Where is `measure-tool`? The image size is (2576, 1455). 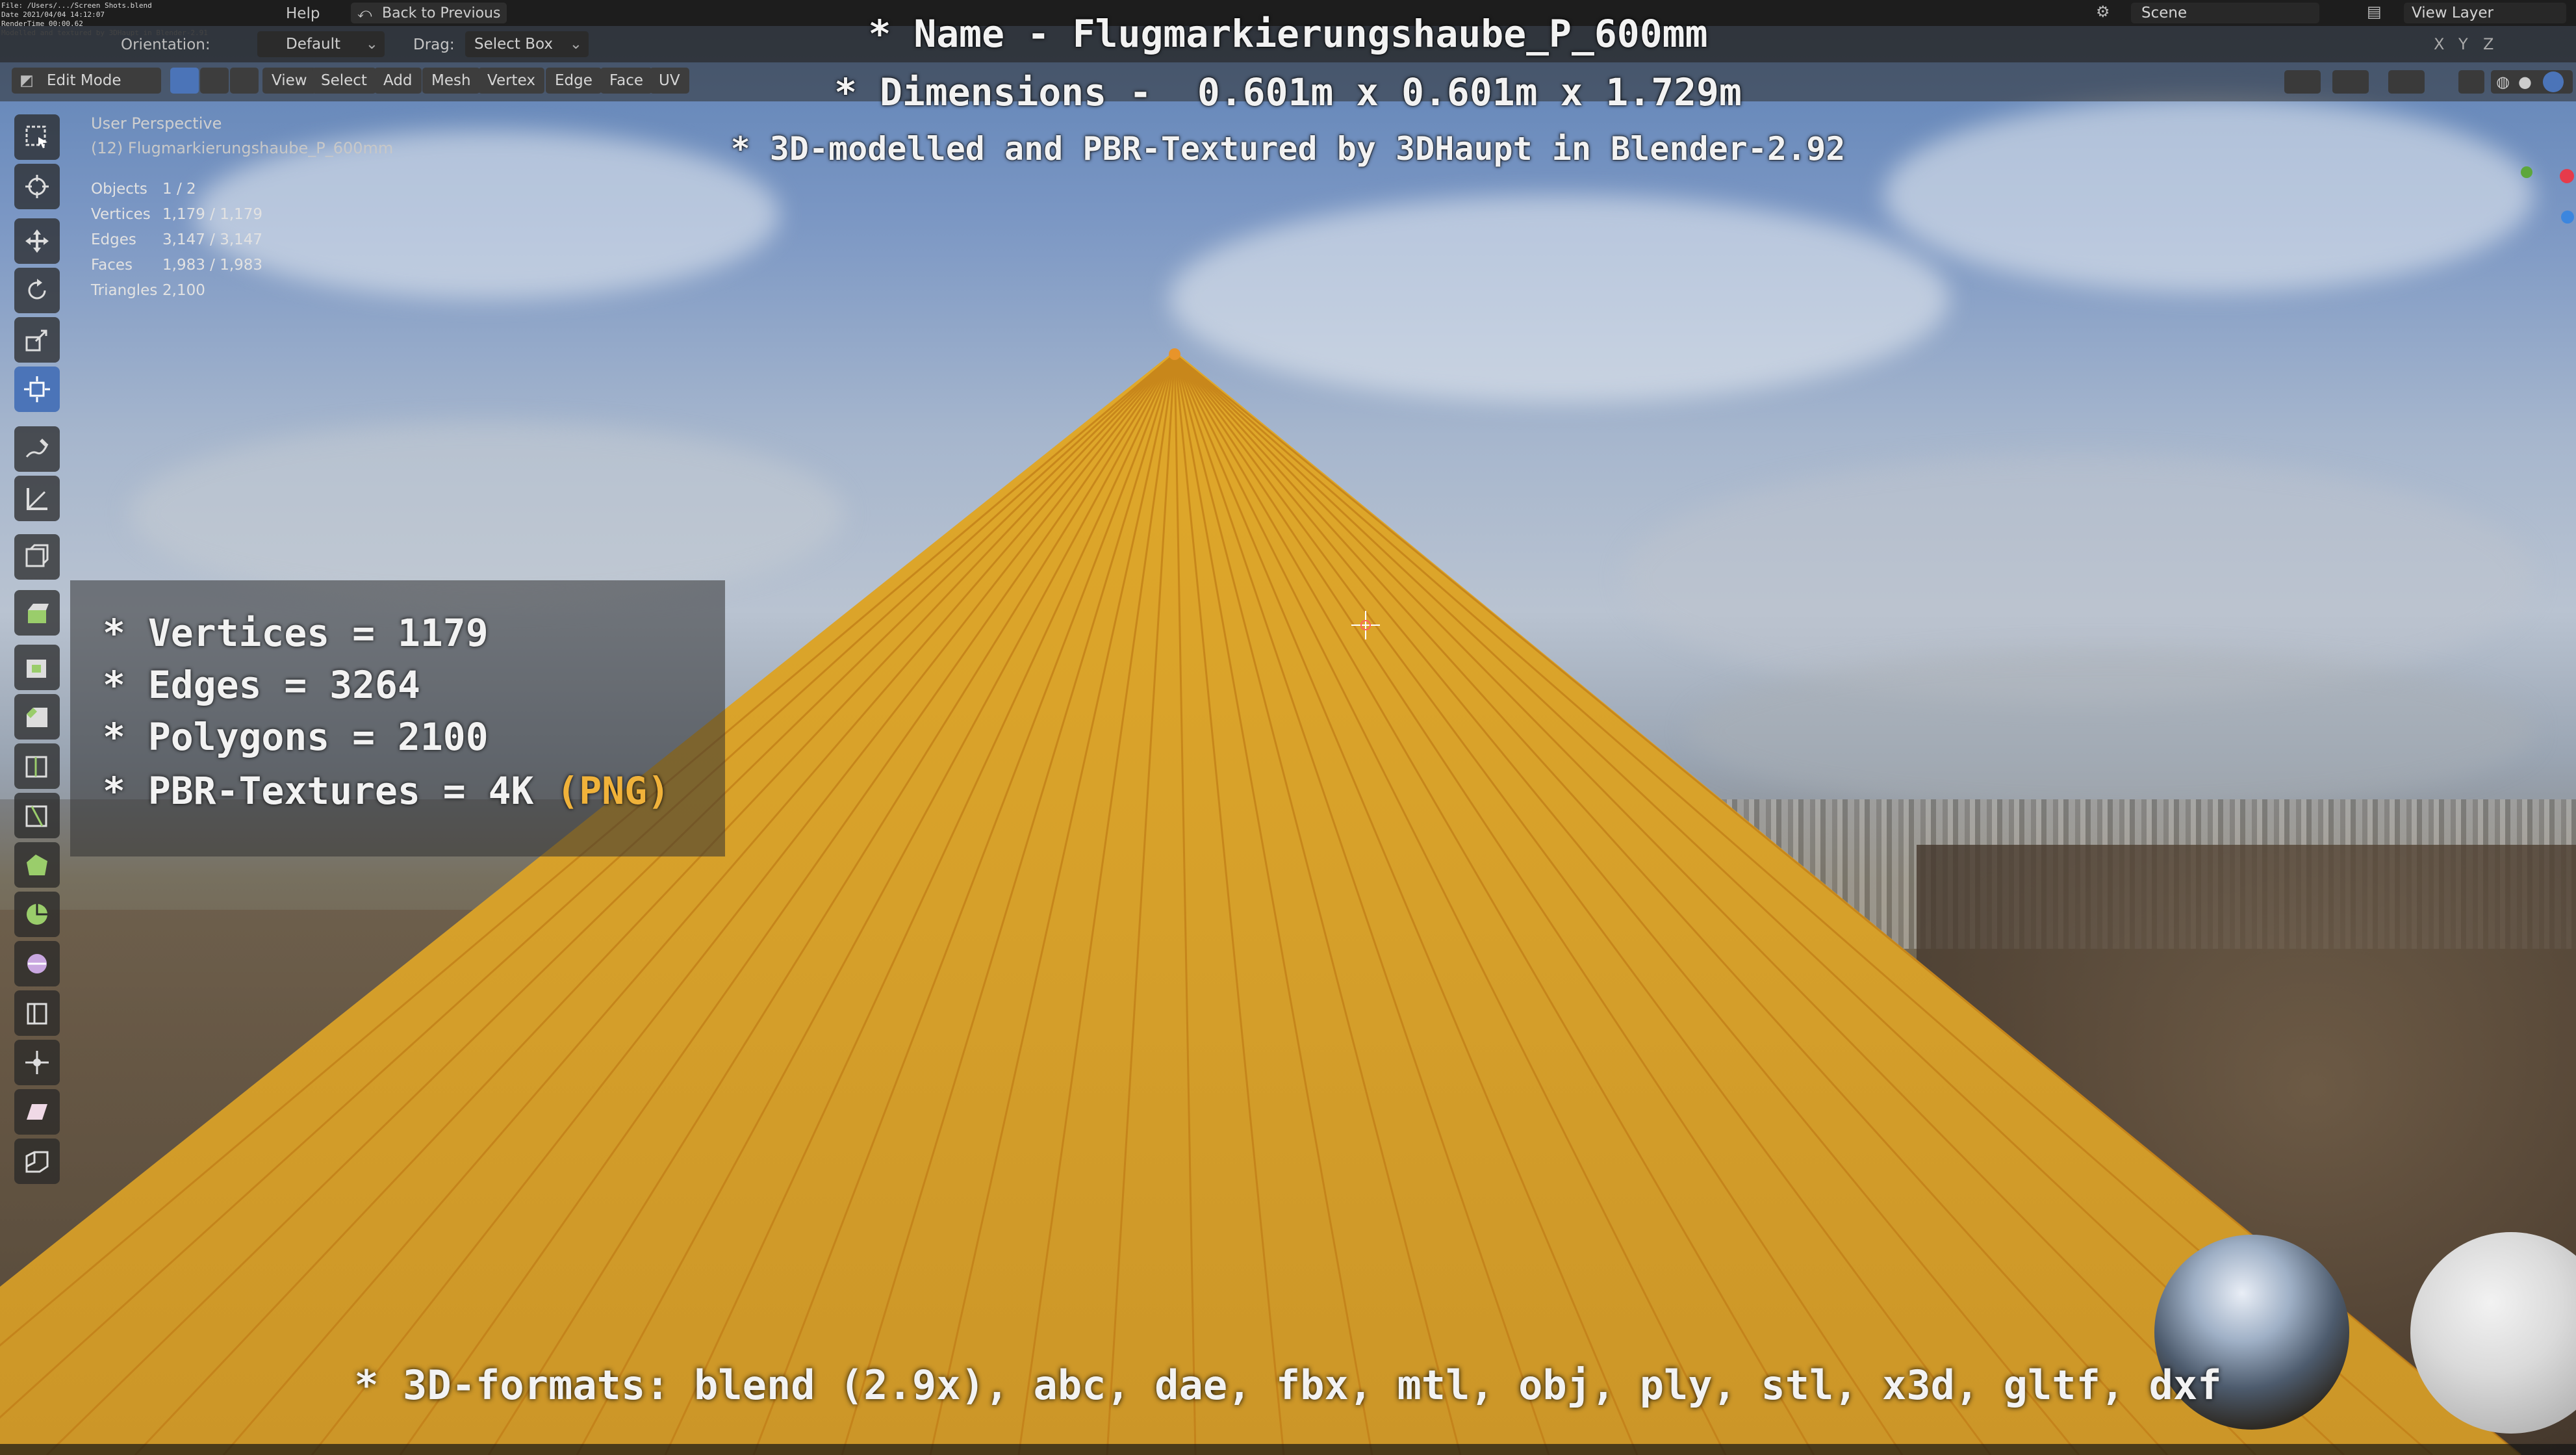 measure-tool is located at coordinates (37, 499).